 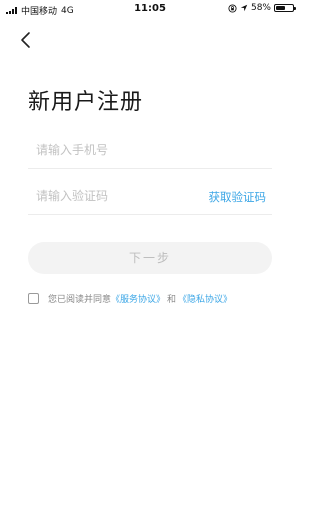 I want to click on back-button, so click(x=26, y=40).